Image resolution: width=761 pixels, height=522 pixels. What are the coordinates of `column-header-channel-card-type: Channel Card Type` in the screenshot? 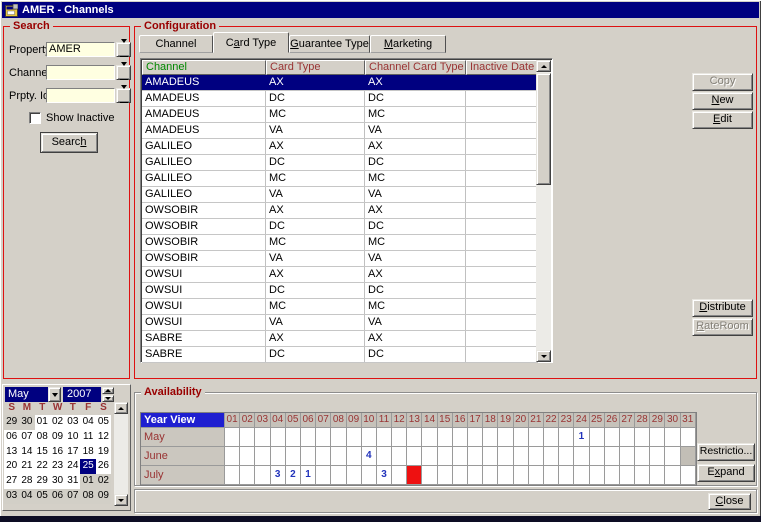 It's located at (415, 67).